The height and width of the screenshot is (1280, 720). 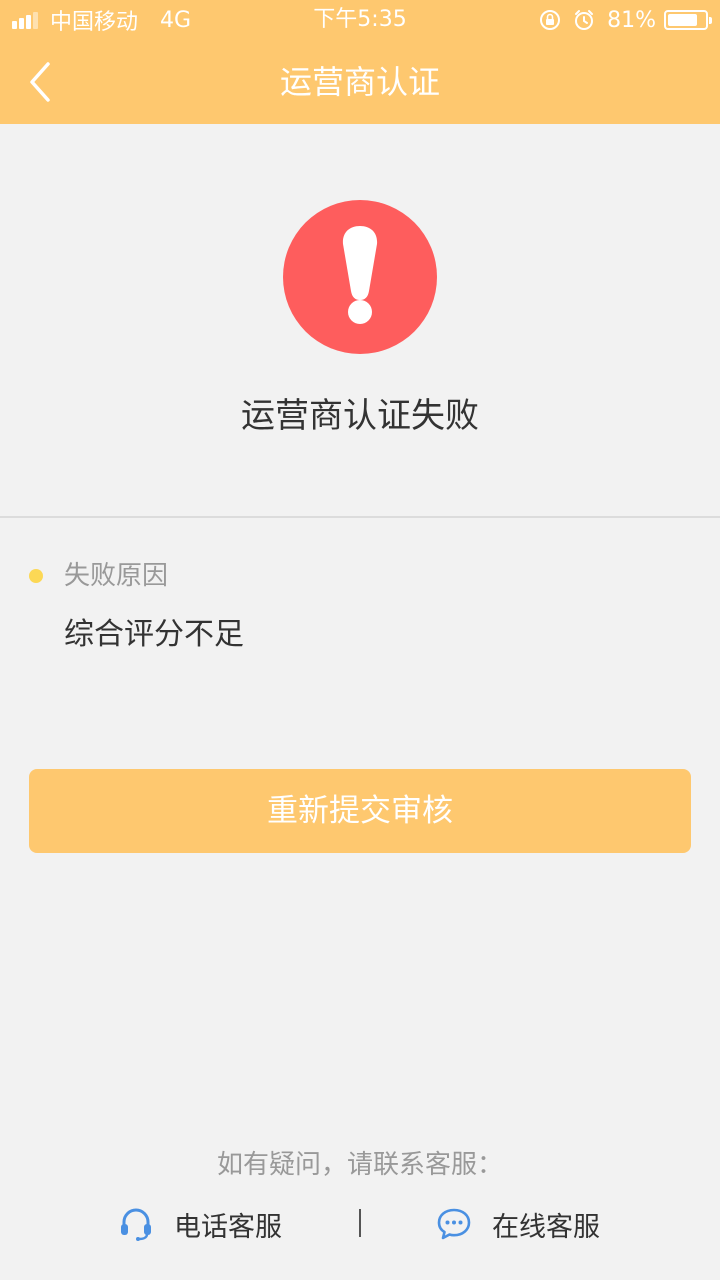 What do you see at coordinates (136, 1224) in the screenshot?
I see `headset-icon` at bounding box center [136, 1224].